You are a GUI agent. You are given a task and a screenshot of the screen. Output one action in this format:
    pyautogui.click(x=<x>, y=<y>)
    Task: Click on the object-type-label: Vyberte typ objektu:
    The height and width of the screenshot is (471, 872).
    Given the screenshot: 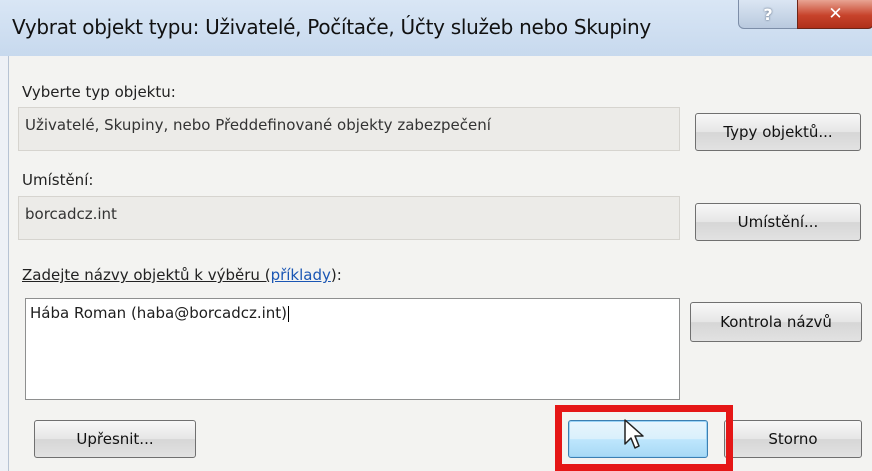 What is the action you would take?
    pyautogui.click(x=99, y=92)
    